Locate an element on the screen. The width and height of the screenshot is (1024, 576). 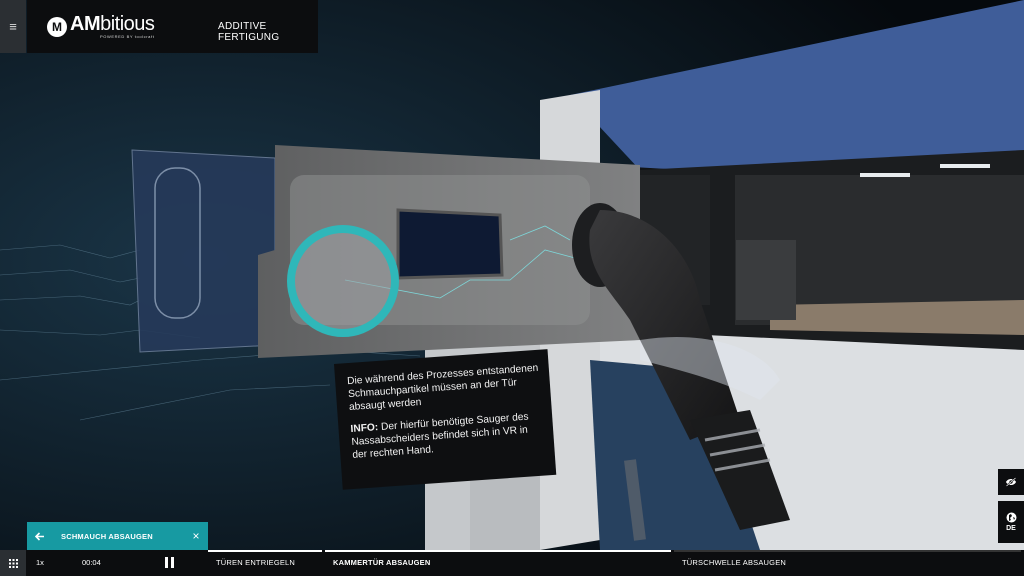
language-label: DE is located at coordinates (1011, 528).